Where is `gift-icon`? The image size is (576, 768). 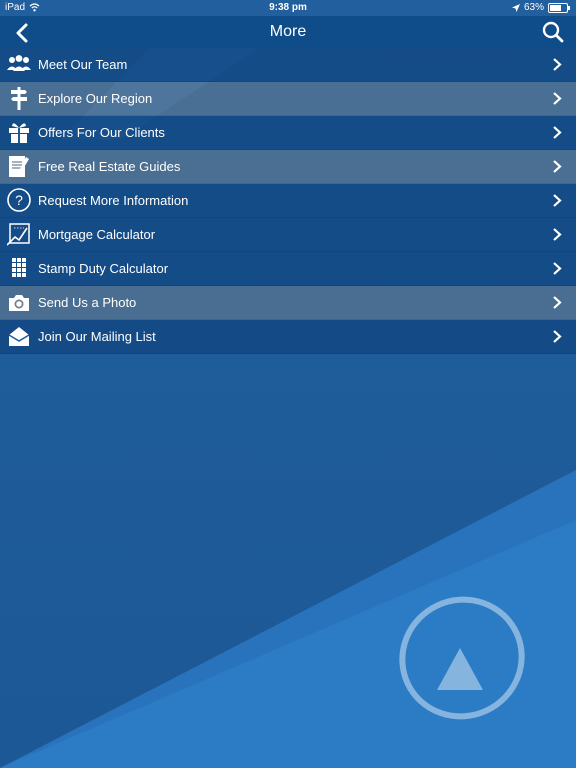
gift-icon is located at coordinates (19, 133).